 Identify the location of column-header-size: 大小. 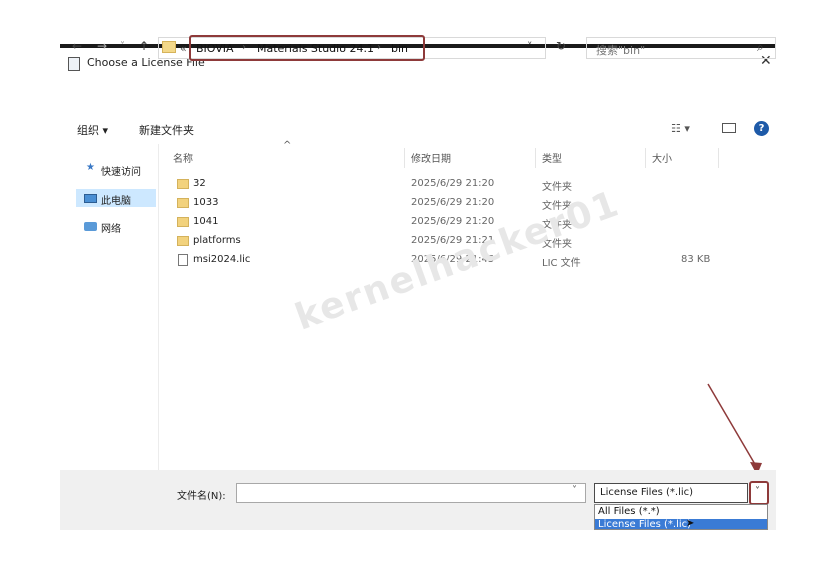
(662, 157).